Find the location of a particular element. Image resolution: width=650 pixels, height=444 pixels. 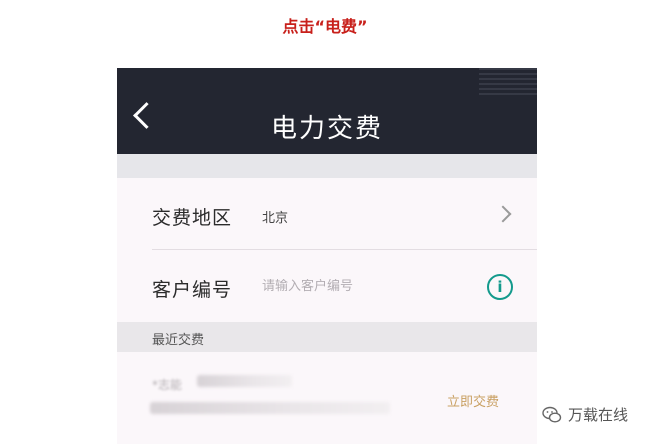

region-label: 交费地区 is located at coordinates (192, 218).